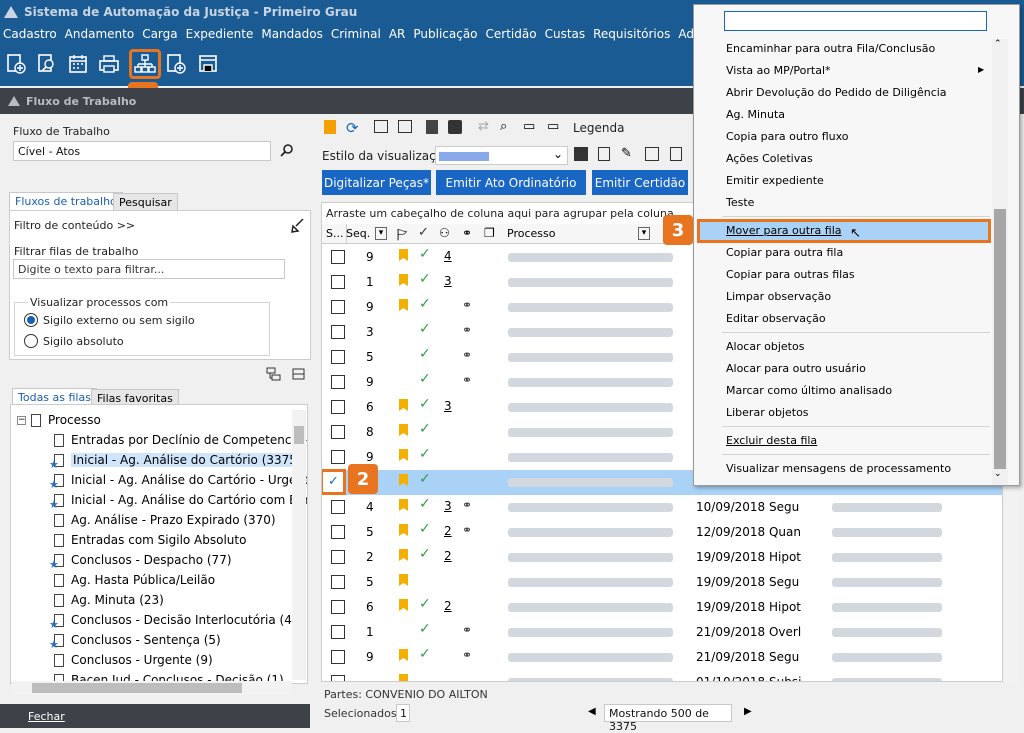 The width and height of the screenshot is (1024, 733). I want to click on table-row: 1 ✓ ⚭ 21/09/2018 Overl, so click(662, 632).